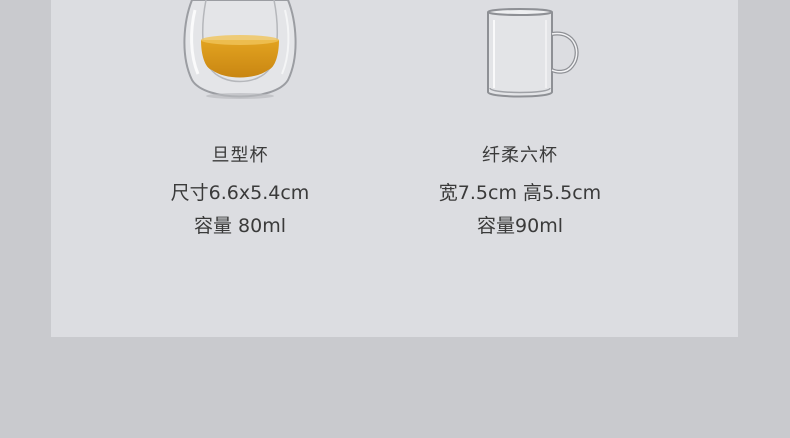 The height and width of the screenshot is (438, 790). What do you see at coordinates (240, 119) in the screenshot?
I see `product-card-dan-cup: 旦型杯 尺寸6.6x5.4cm 容量 80ml` at bounding box center [240, 119].